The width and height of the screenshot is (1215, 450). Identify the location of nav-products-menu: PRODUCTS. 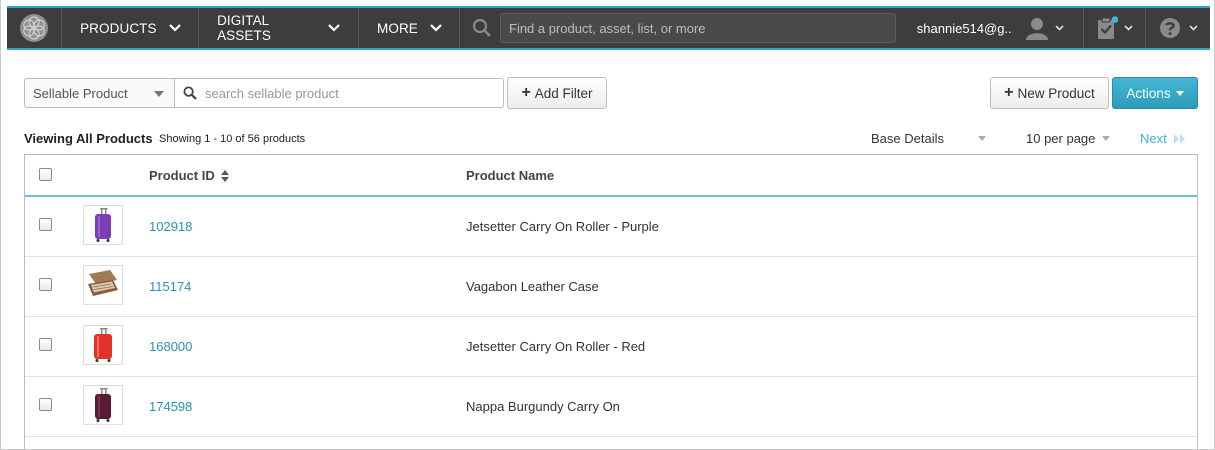
(131, 28).